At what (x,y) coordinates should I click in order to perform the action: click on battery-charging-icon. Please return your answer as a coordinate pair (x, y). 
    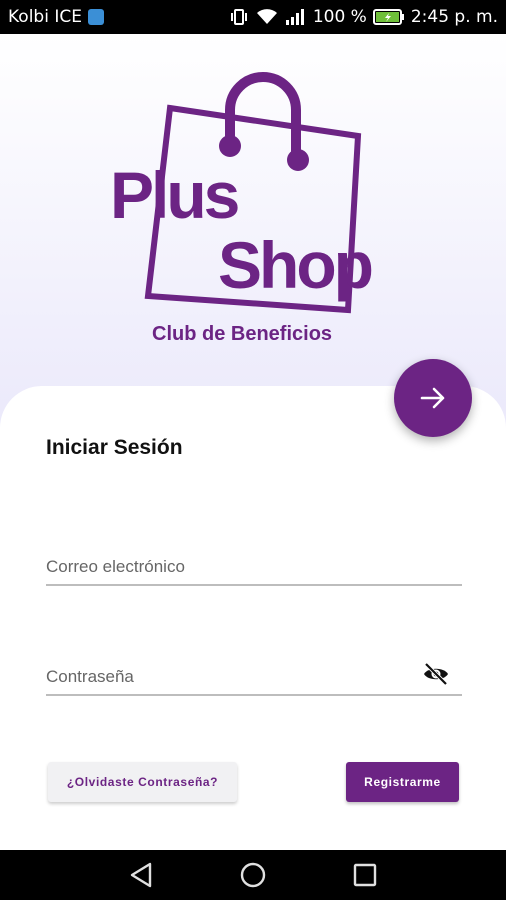
    Looking at the image, I should click on (388, 17).